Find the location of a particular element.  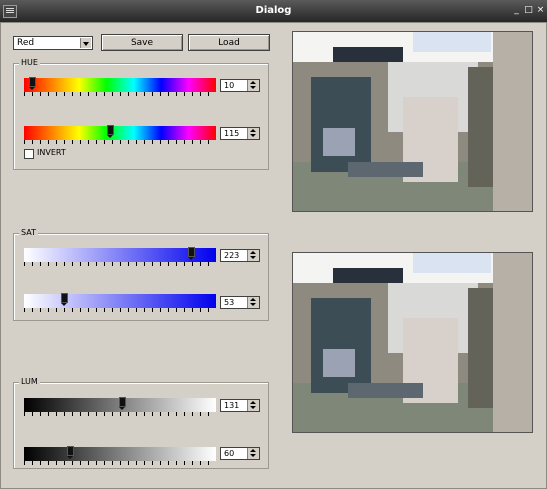

sat-min-value: 223 is located at coordinates (232, 255).